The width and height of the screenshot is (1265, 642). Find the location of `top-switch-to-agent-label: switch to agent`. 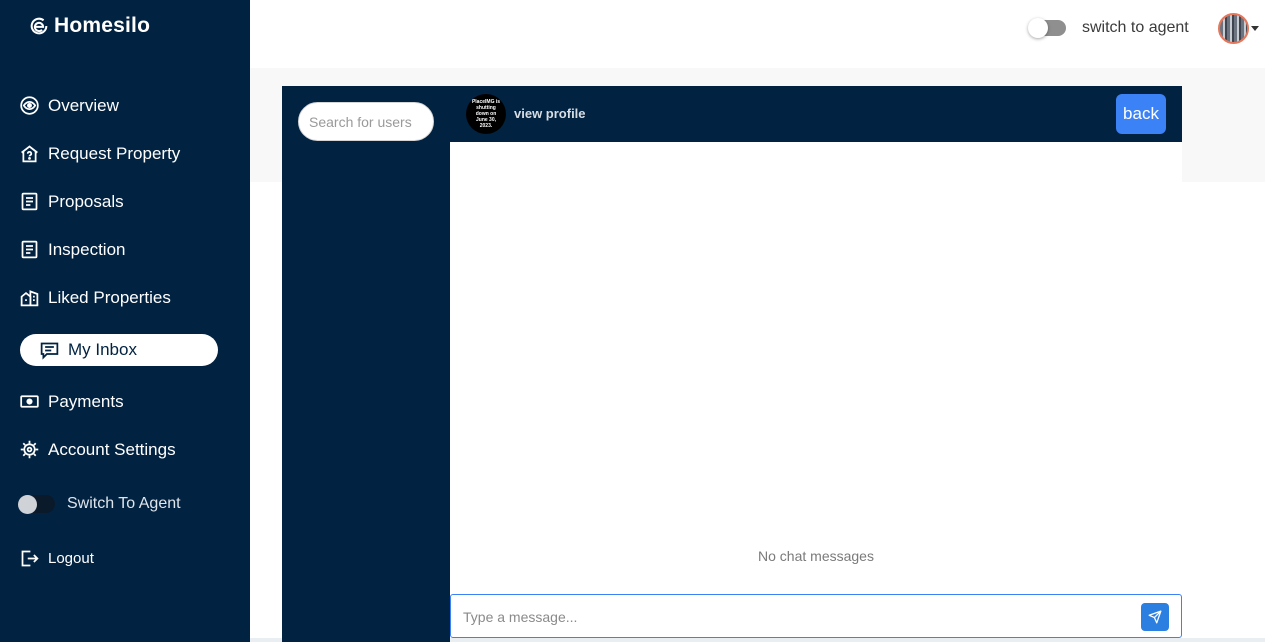

top-switch-to-agent-label: switch to agent is located at coordinates (1135, 27).